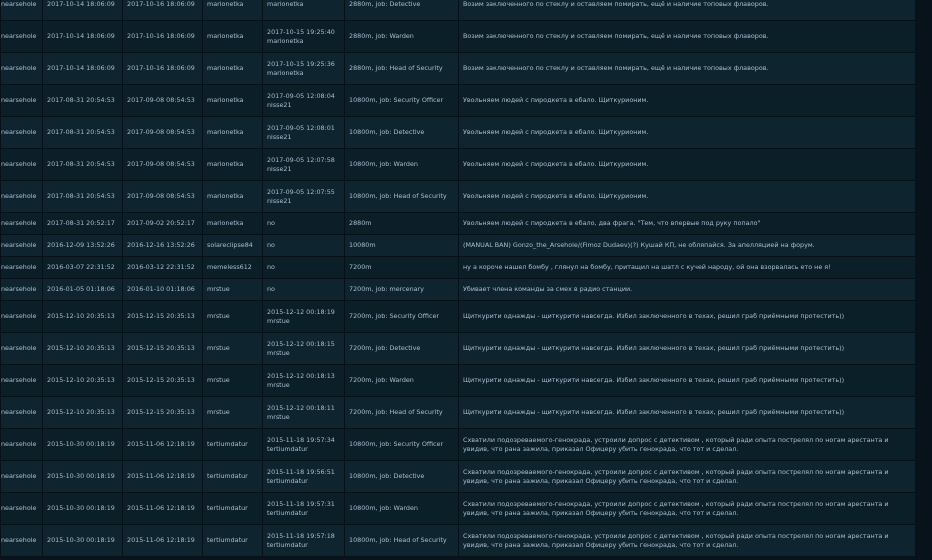 Image resolution: width=932 pixels, height=560 pixels. Describe the element at coordinates (162, 289) in the screenshot. I see `expiry-date-cell: 2016-01-10 01:18:06` at that location.